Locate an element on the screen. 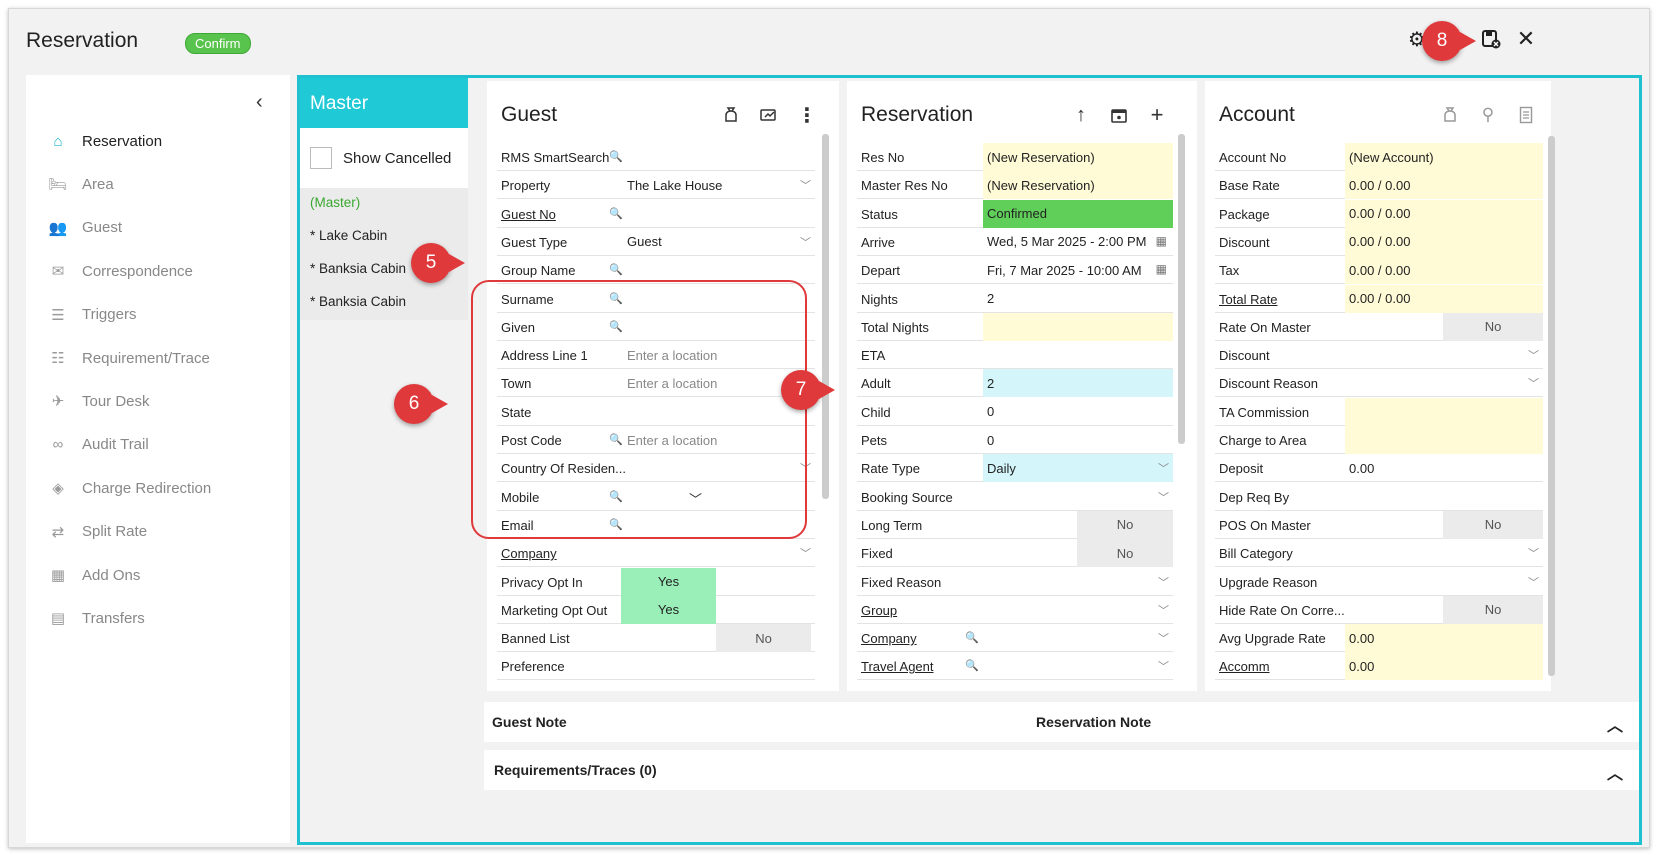  field-value: Guest is located at coordinates (719, 242).